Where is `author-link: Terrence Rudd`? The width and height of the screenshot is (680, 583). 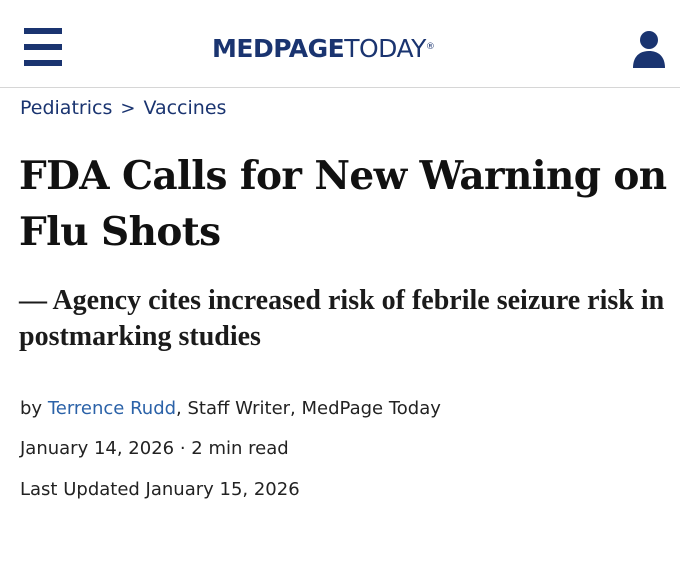
author-link: Terrence Rudd is located at coordinates (112, 408).